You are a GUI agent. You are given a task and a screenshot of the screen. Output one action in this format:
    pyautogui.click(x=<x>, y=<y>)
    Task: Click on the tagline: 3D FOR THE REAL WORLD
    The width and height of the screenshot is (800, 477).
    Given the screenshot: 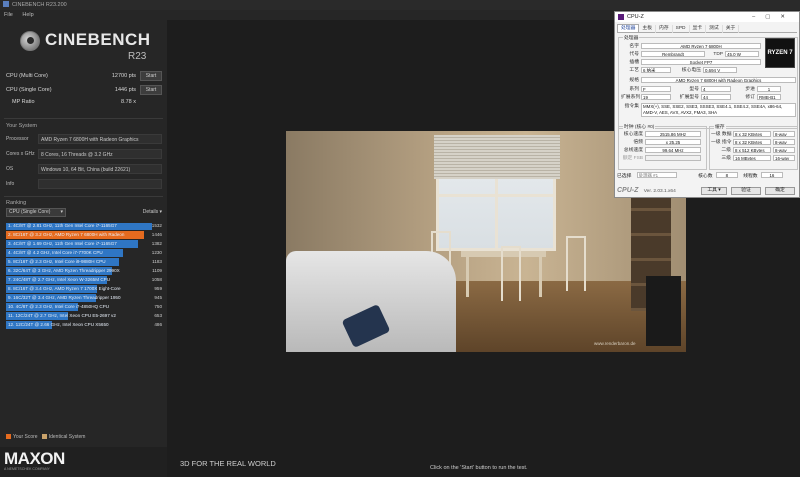 What is the action you would take?
    pyautogui.click(x=228, y=463)
    